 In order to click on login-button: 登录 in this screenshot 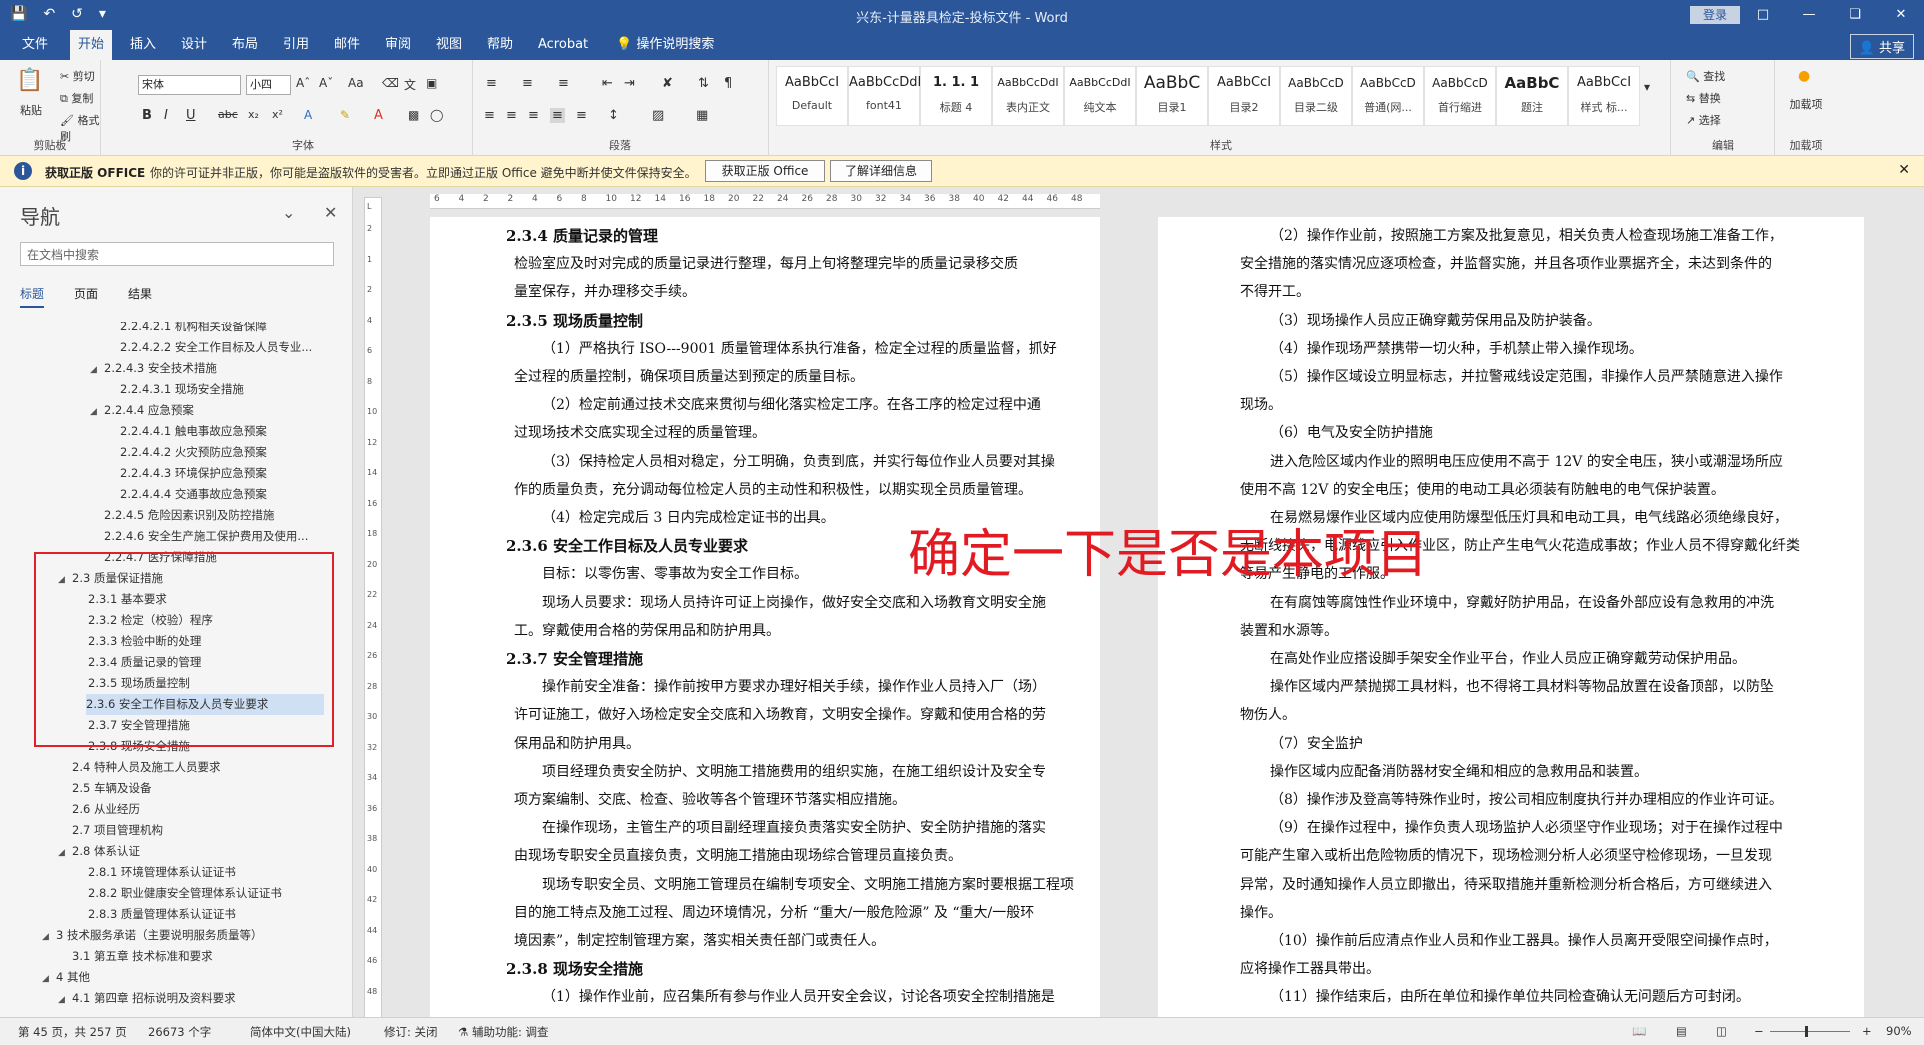, I will do `click(1715, 15)`.